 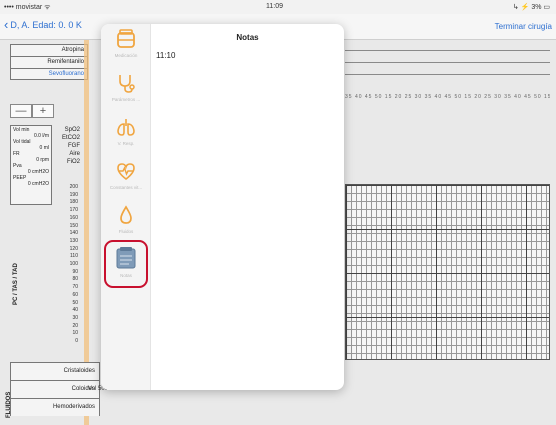 I want to click on scale-tick: 30, so click(x=75, y=317).